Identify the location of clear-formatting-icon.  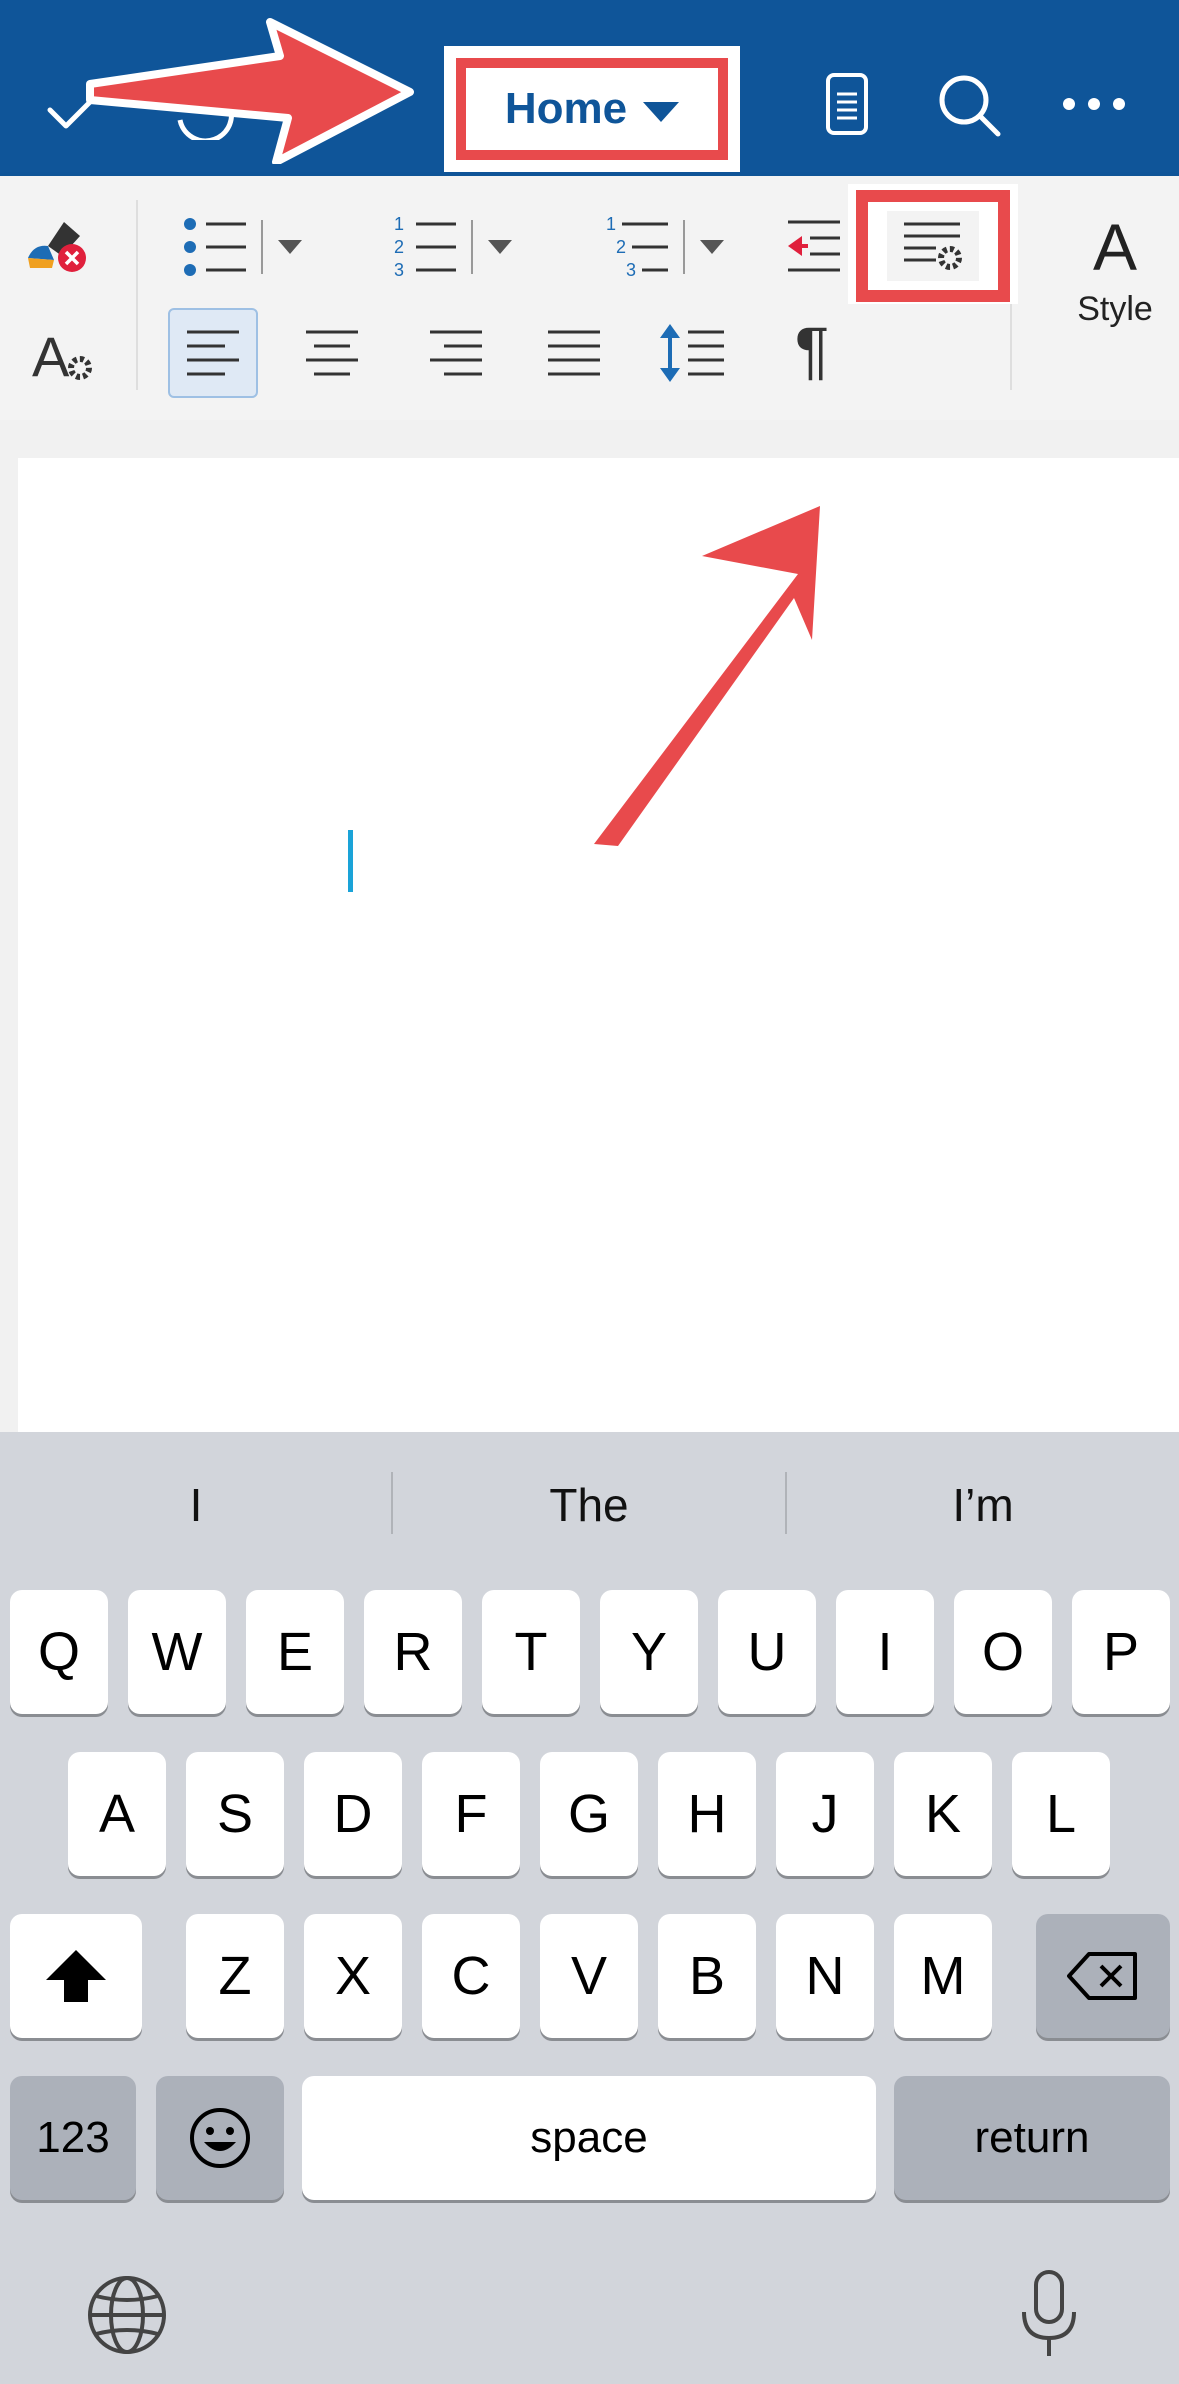
(59, 248).